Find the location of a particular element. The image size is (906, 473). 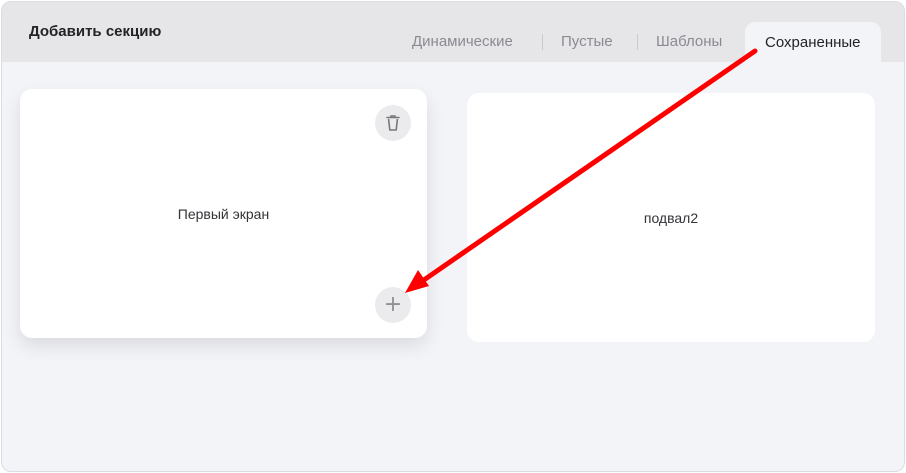

tab-empty: Пустые is located at coordinates (587, 41).